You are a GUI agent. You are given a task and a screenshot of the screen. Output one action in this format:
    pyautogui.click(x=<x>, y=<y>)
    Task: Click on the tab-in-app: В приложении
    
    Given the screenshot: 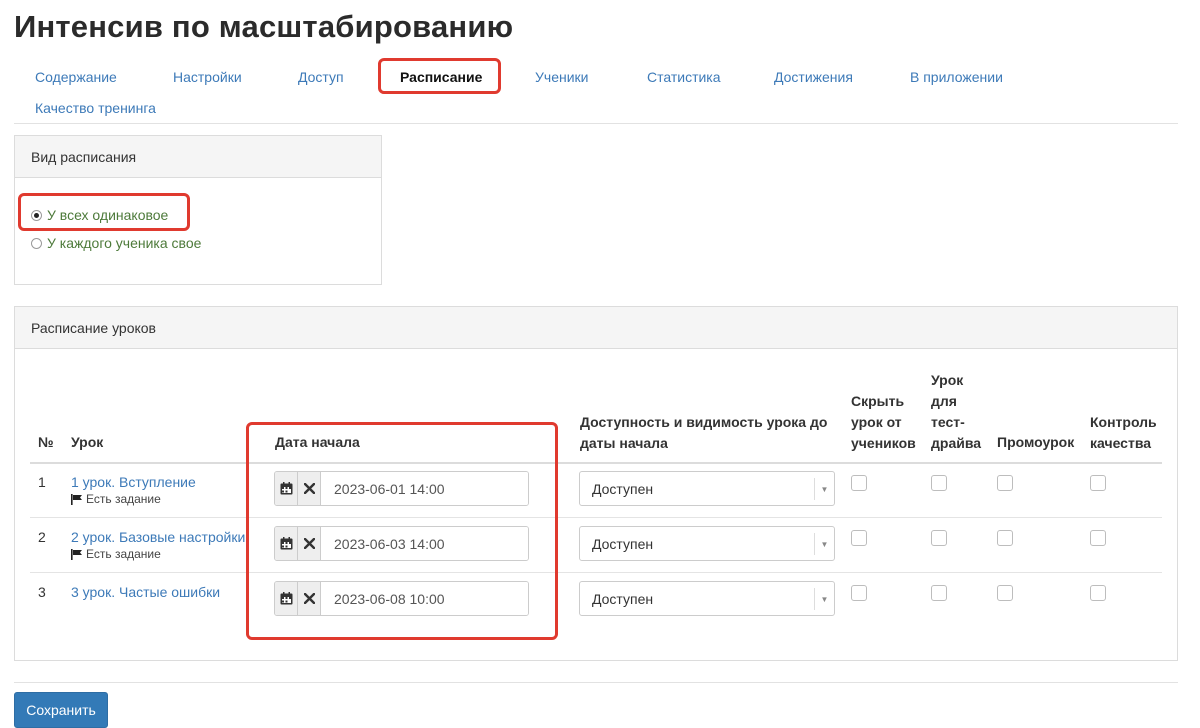 What is the action you would take?
    pyautogui.click(x=956, y=77)
    